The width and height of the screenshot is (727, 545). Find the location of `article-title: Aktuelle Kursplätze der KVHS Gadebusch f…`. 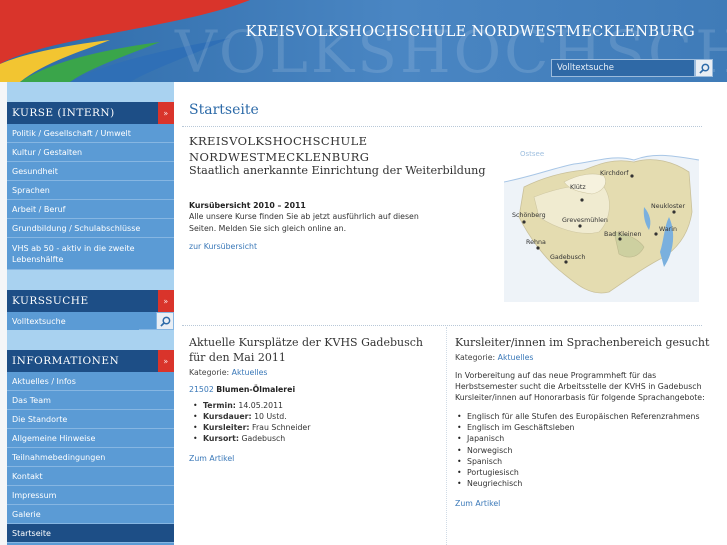

article-title: Aktuelle Kursplätze der KVHS Gadebusch f… is located at coordinates (313, 350).